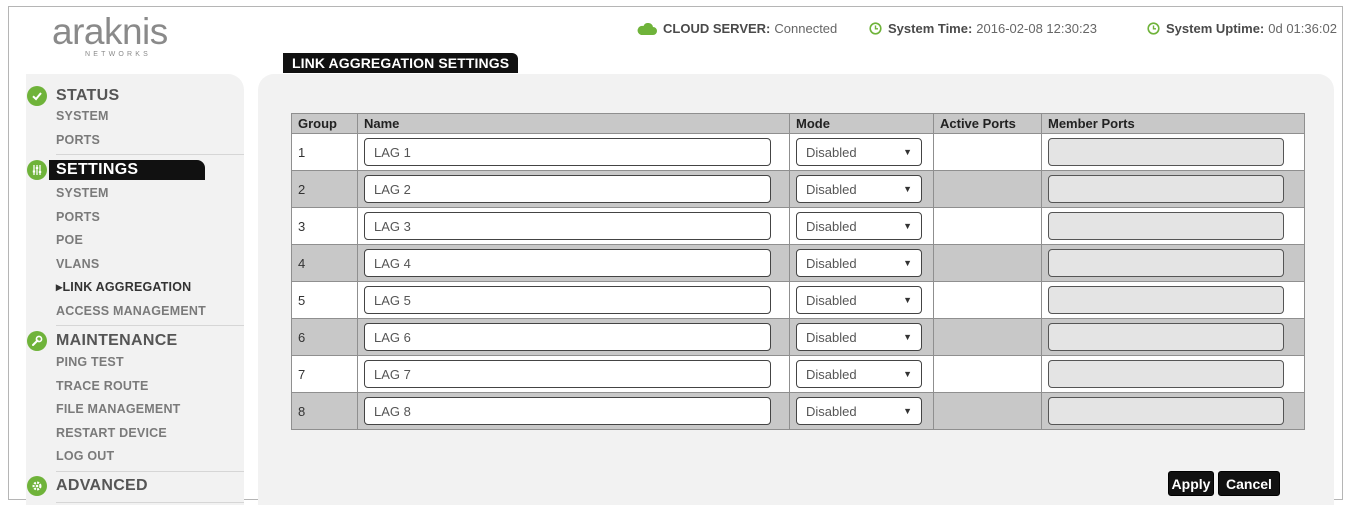 The image size is (1351, 505). Describe the element at coordinates (1173, 123) in the screenshot. I see `column-header-member-ports: Member Ports` at that location.